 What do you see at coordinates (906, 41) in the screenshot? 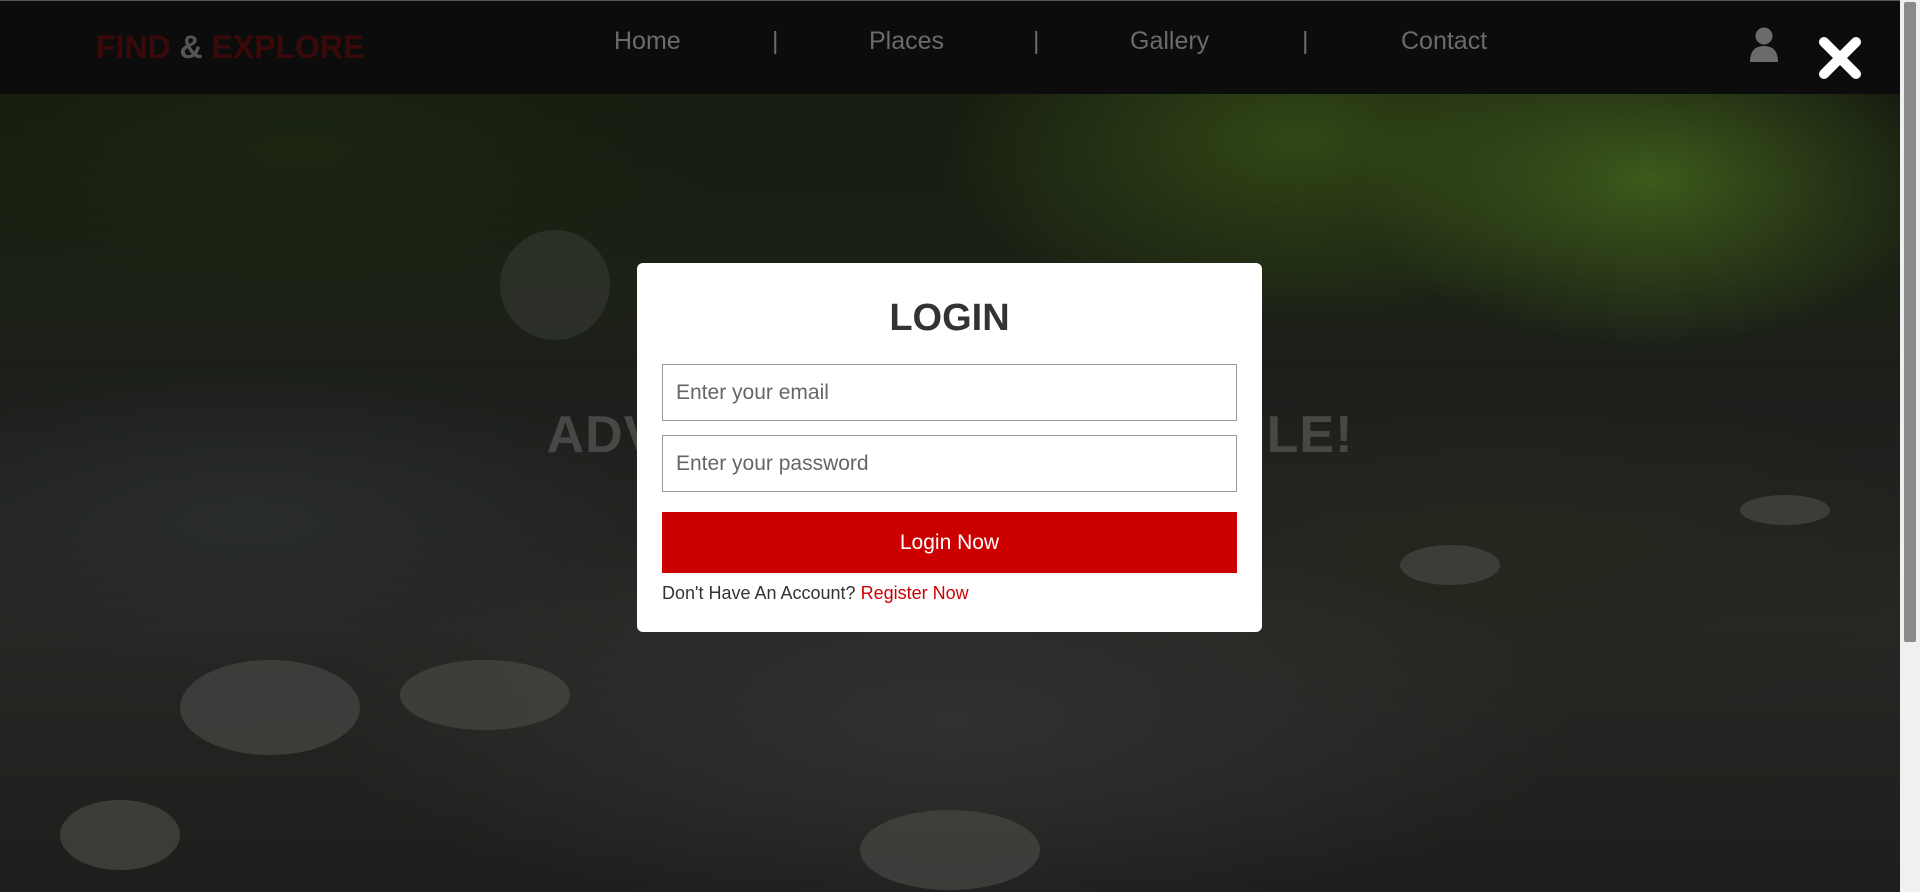
I see `nav-places: Places` at bounding box center [906, 41].